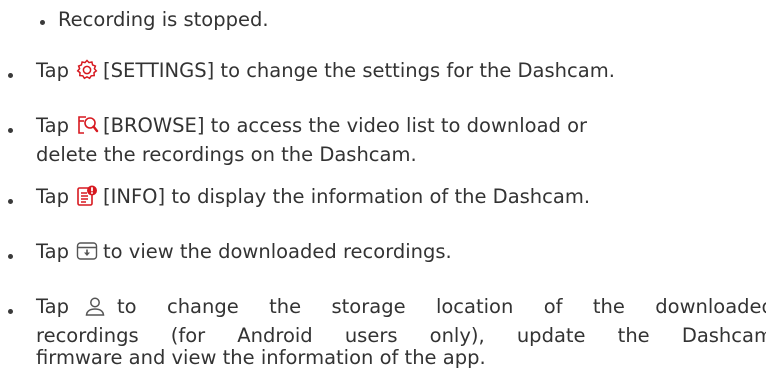 Image resolution: width=766 pixels, height=372 pixels. I want to click on user-icon, so click(95, 307).